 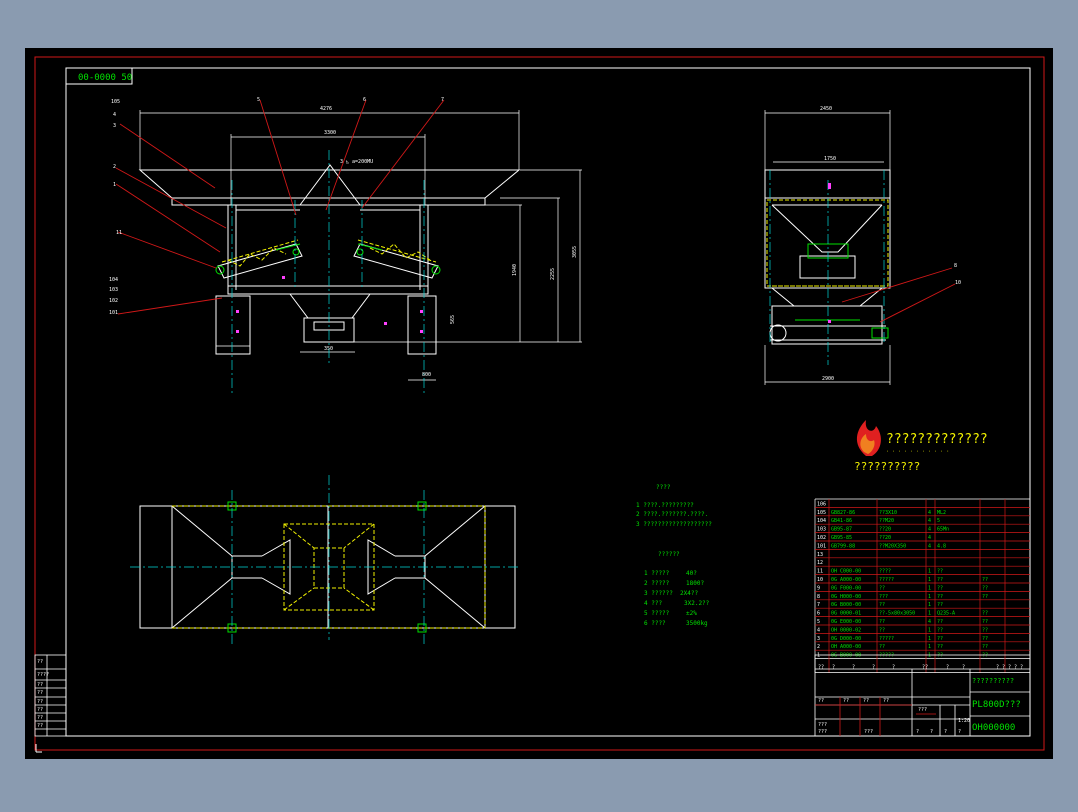 I want to click on requirement-item: 1 ????.?????????, so click(x=665, y=505).